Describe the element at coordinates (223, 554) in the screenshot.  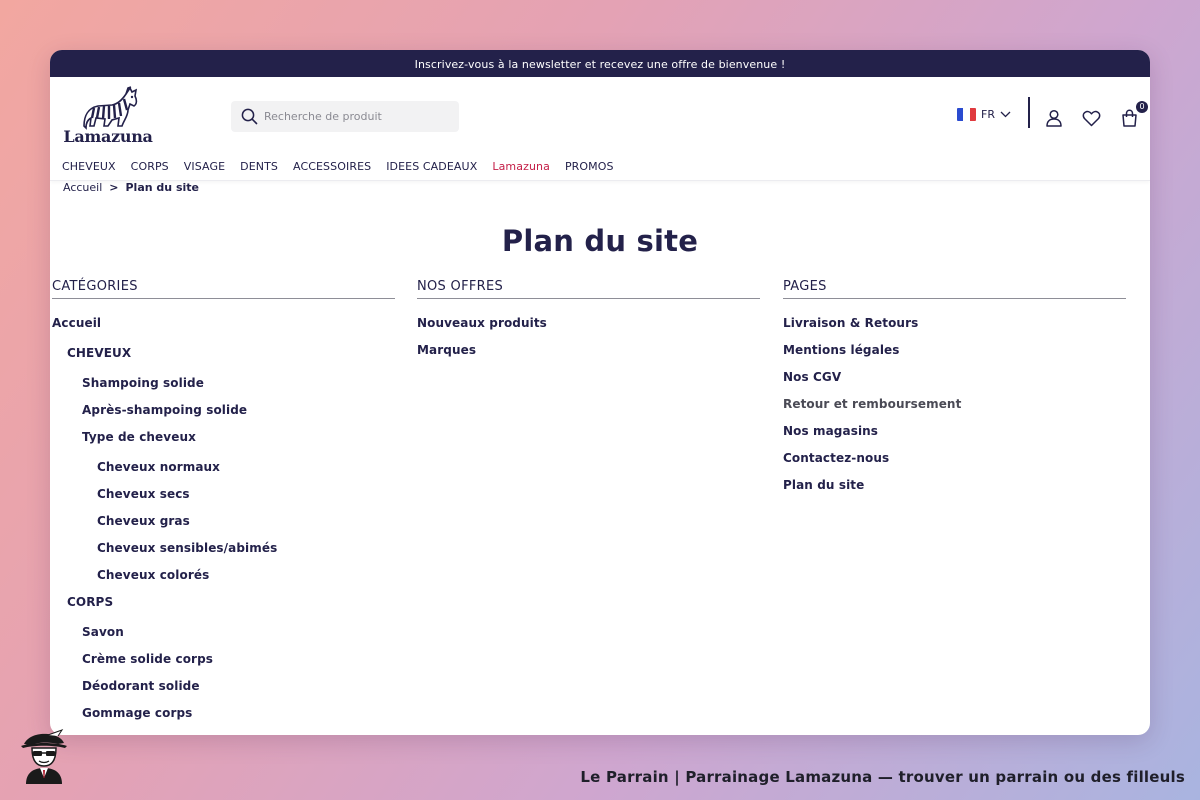
I see `sitemap-link: Cheveux sensibles/abimés` at that location.